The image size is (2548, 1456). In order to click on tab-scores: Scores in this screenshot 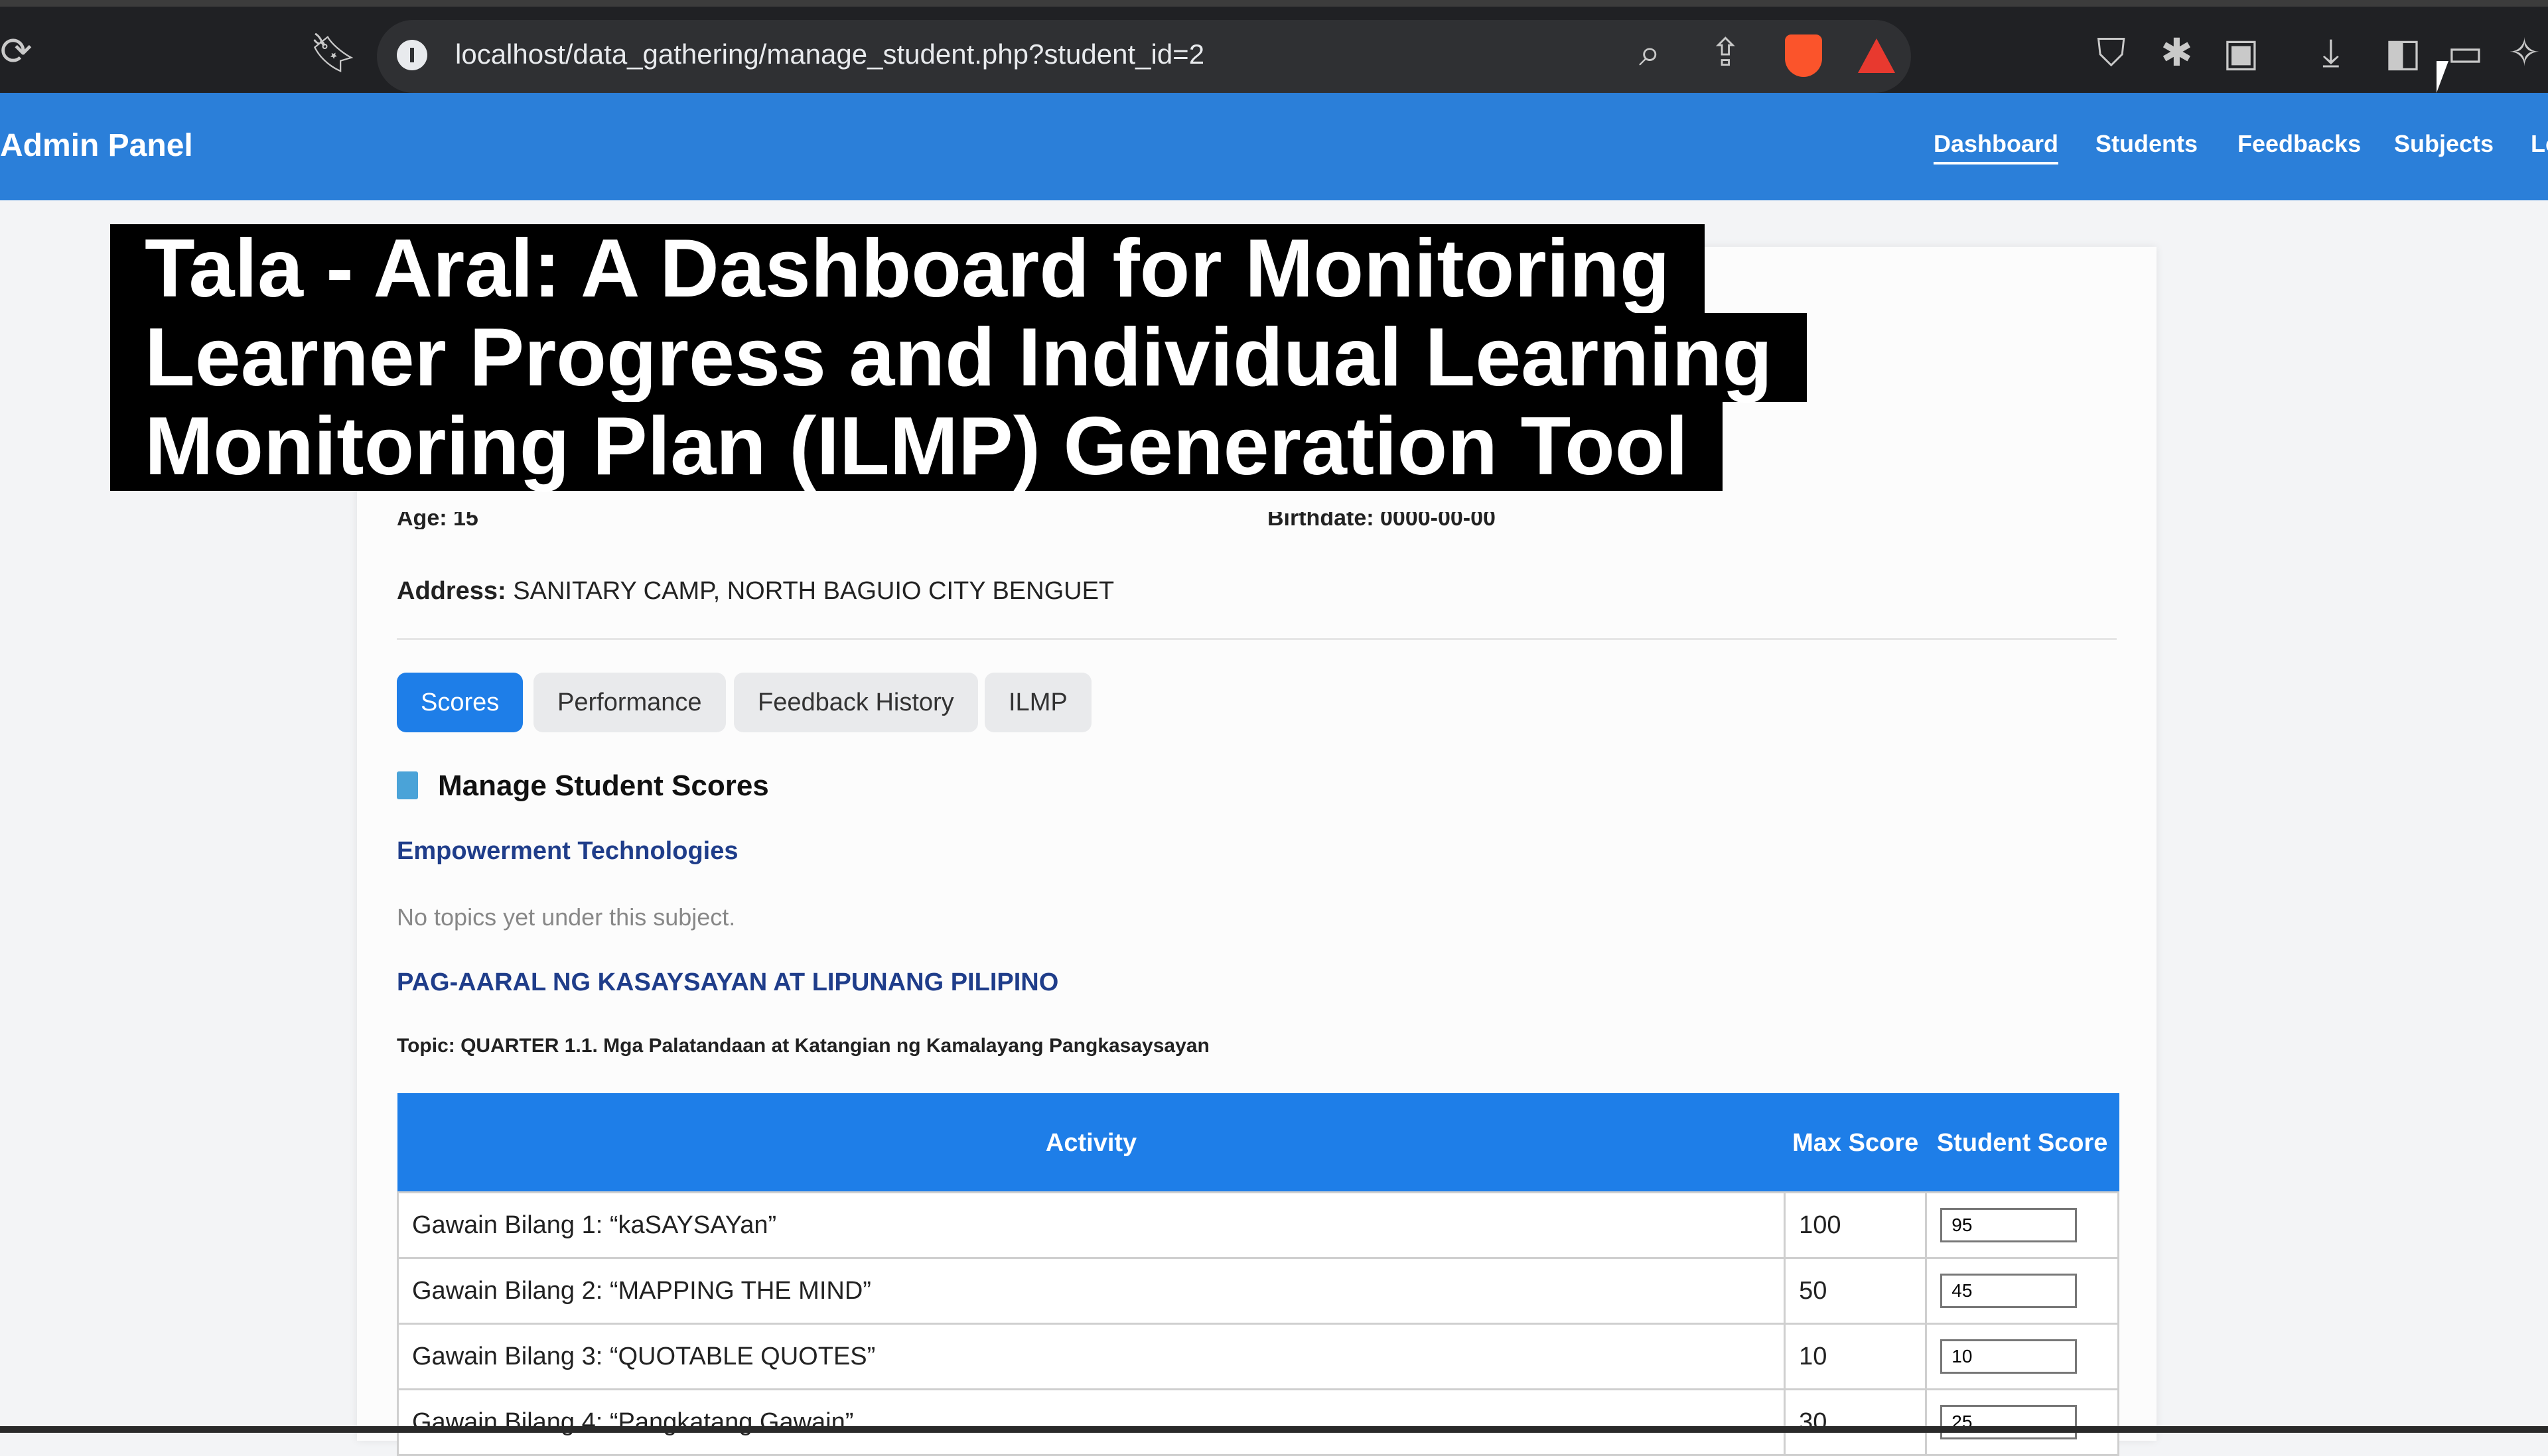, I will do `click(461, 702)`.